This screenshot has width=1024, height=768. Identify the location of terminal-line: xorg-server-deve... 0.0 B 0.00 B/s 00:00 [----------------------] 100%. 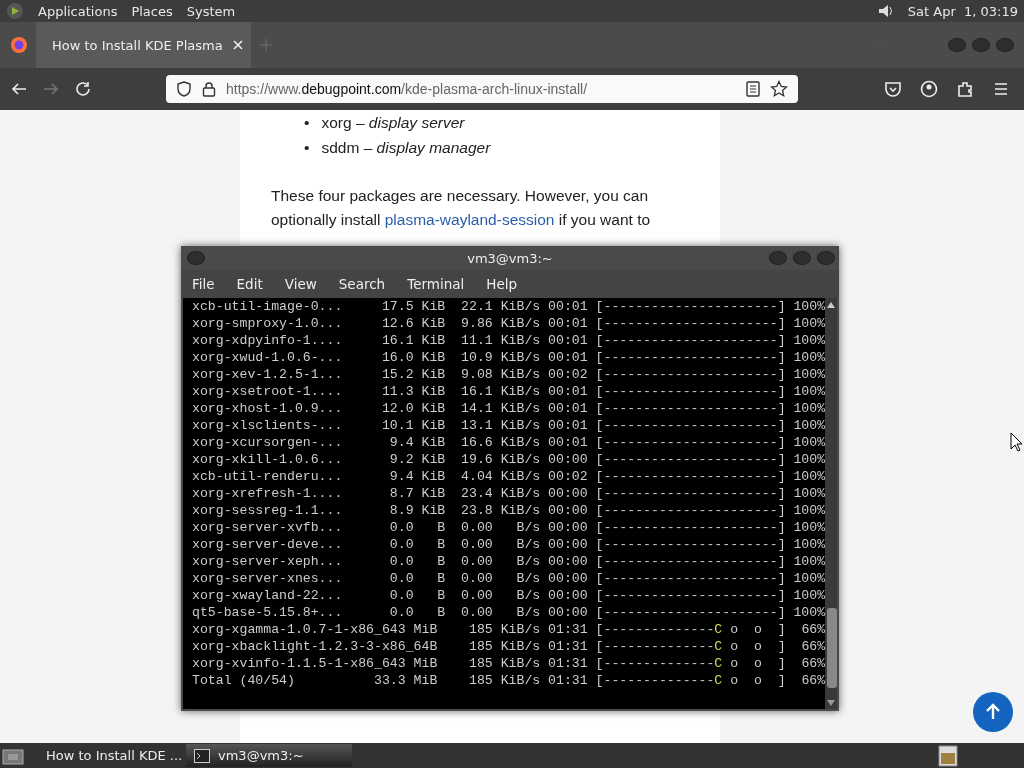
(509, 544).